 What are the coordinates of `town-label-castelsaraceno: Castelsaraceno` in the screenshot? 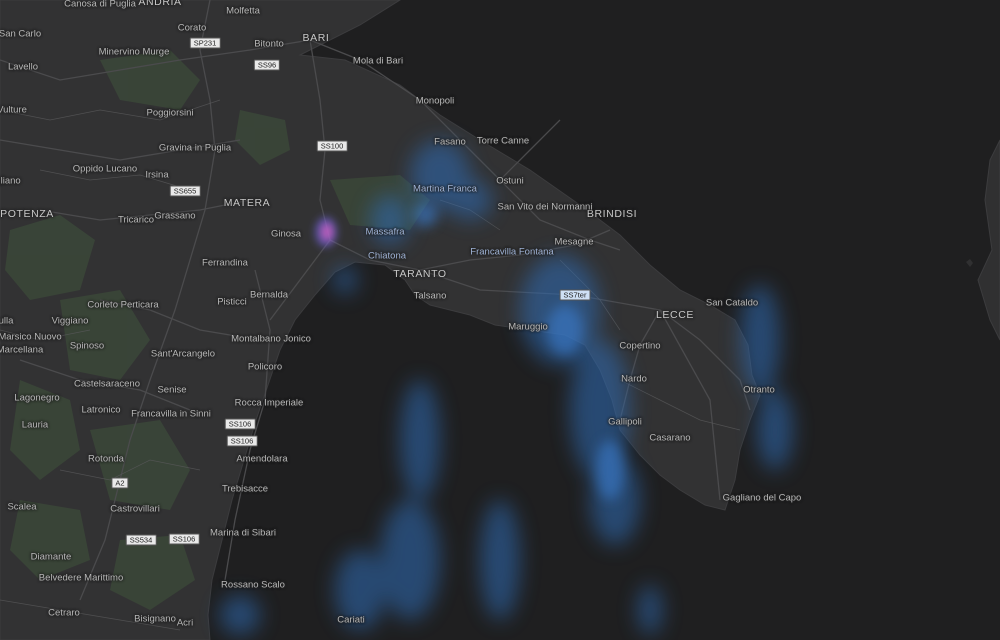 It's located at (107, 384).